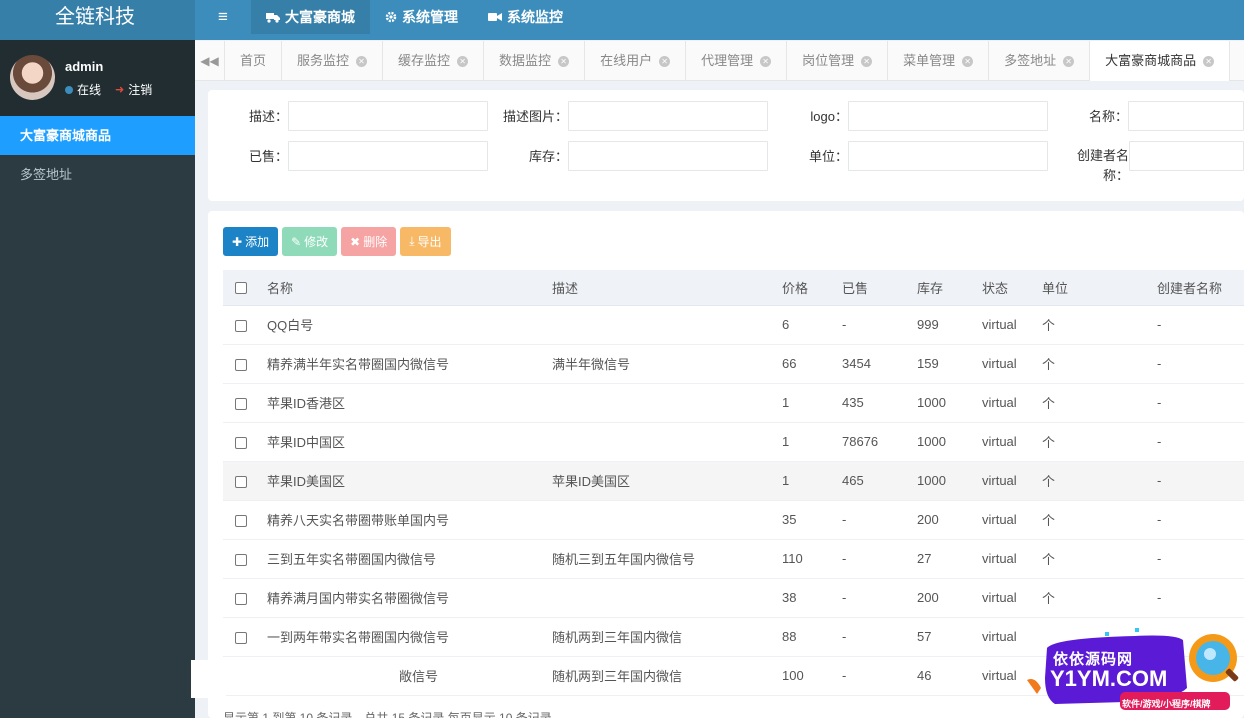 The image size is (1244, 718). What do you see at coordinates (409, 676) in the screenshot?
I see `cell-name: 敞信号` at bounding box center [409, 676].